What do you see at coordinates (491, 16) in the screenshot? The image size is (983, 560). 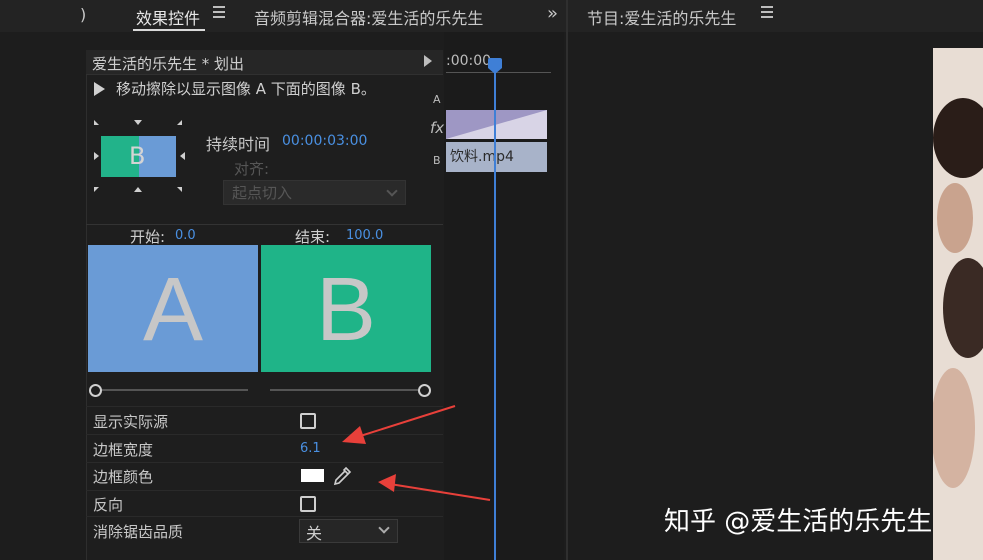 I see `panel-tab-bar: ) 效果控件 音频剪辑混合器:爱生活的乐先生 » 节目:爱生活的乐先生` at bounding box center [491, 16].